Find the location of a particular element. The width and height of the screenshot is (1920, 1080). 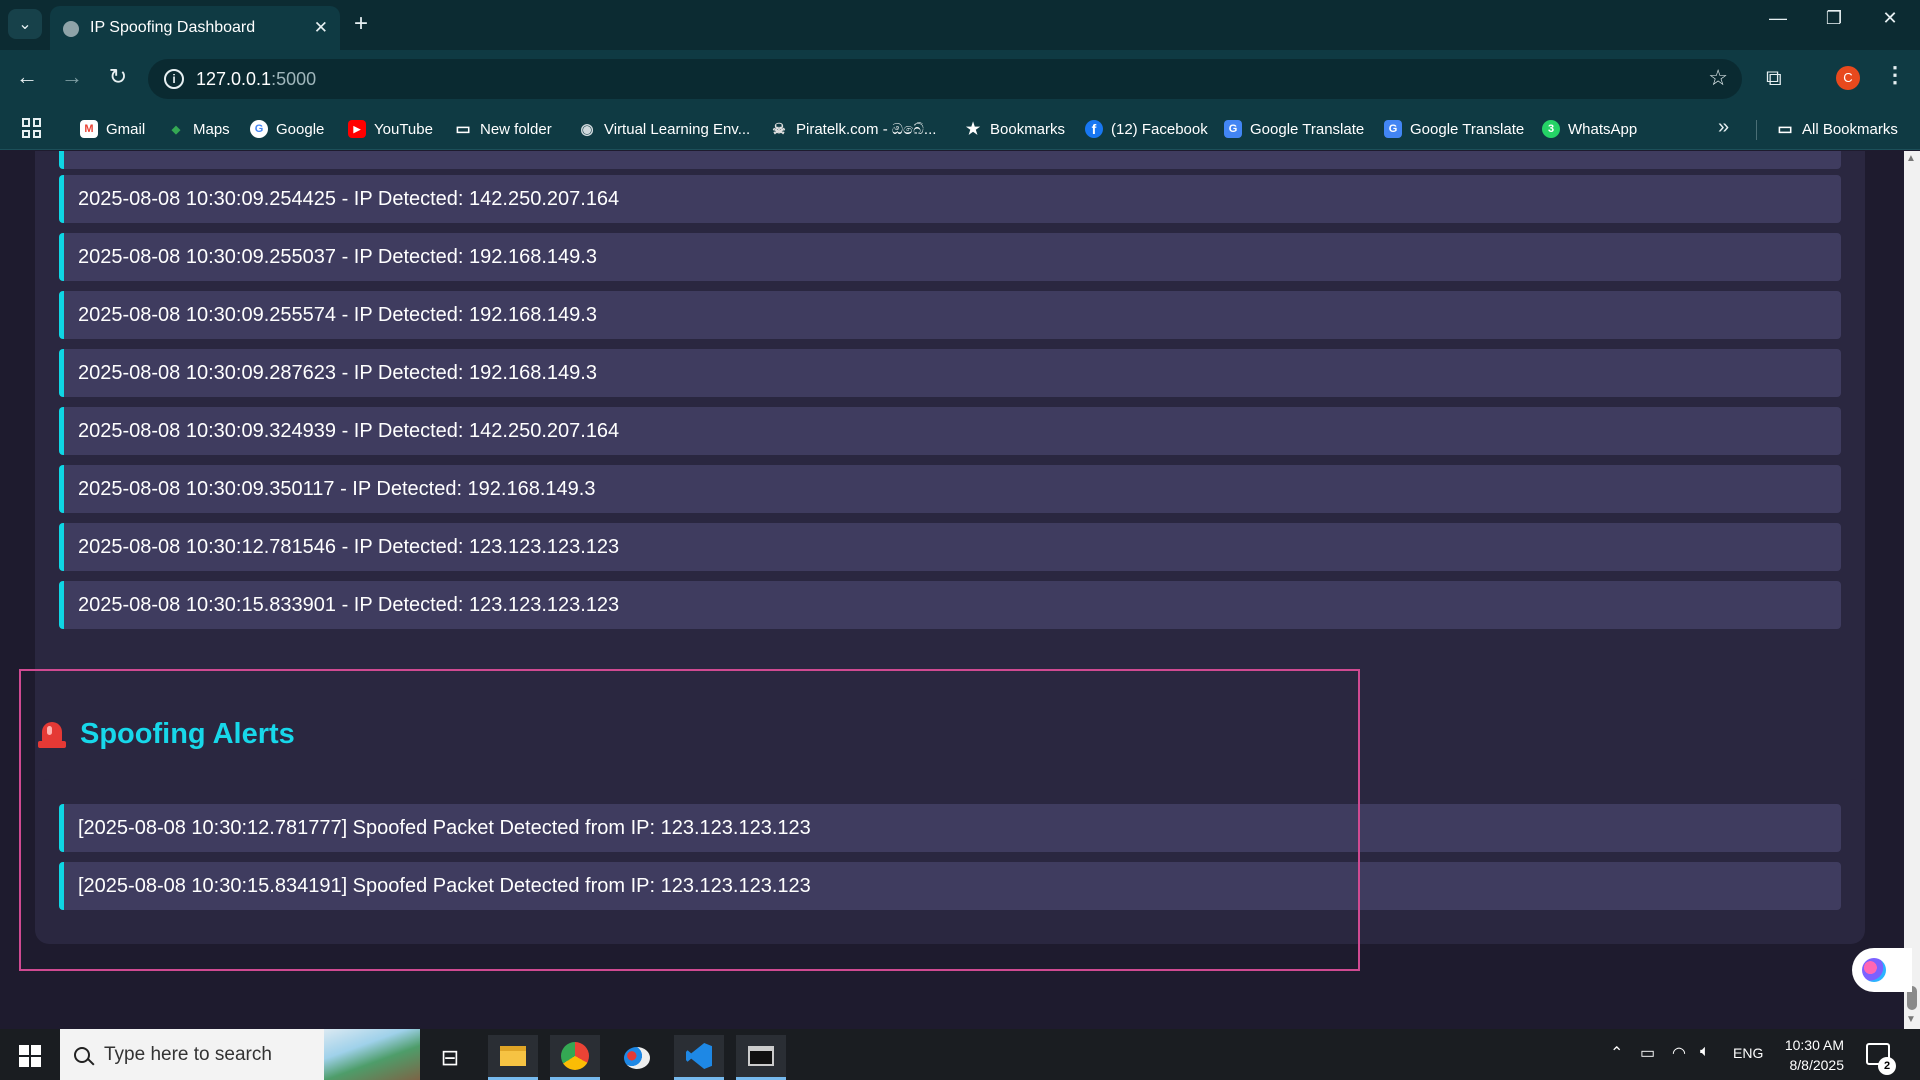

bookmarks-divider is located at coordinates (1756, 130).